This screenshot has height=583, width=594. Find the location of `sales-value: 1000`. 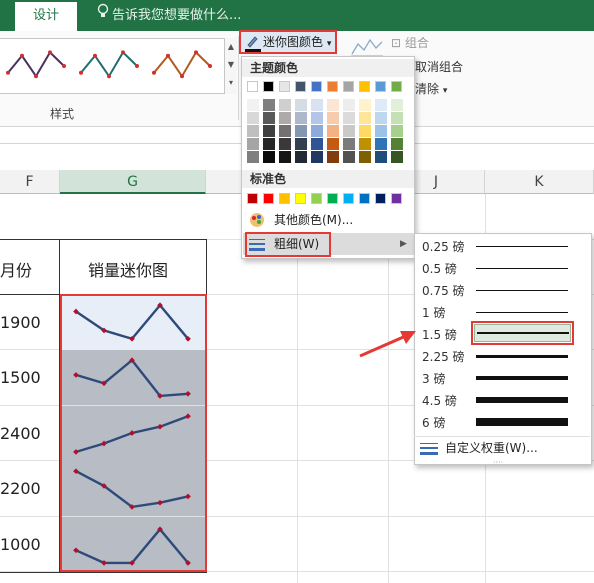

sales-value: 1000 is located at coordinates (20, 544).